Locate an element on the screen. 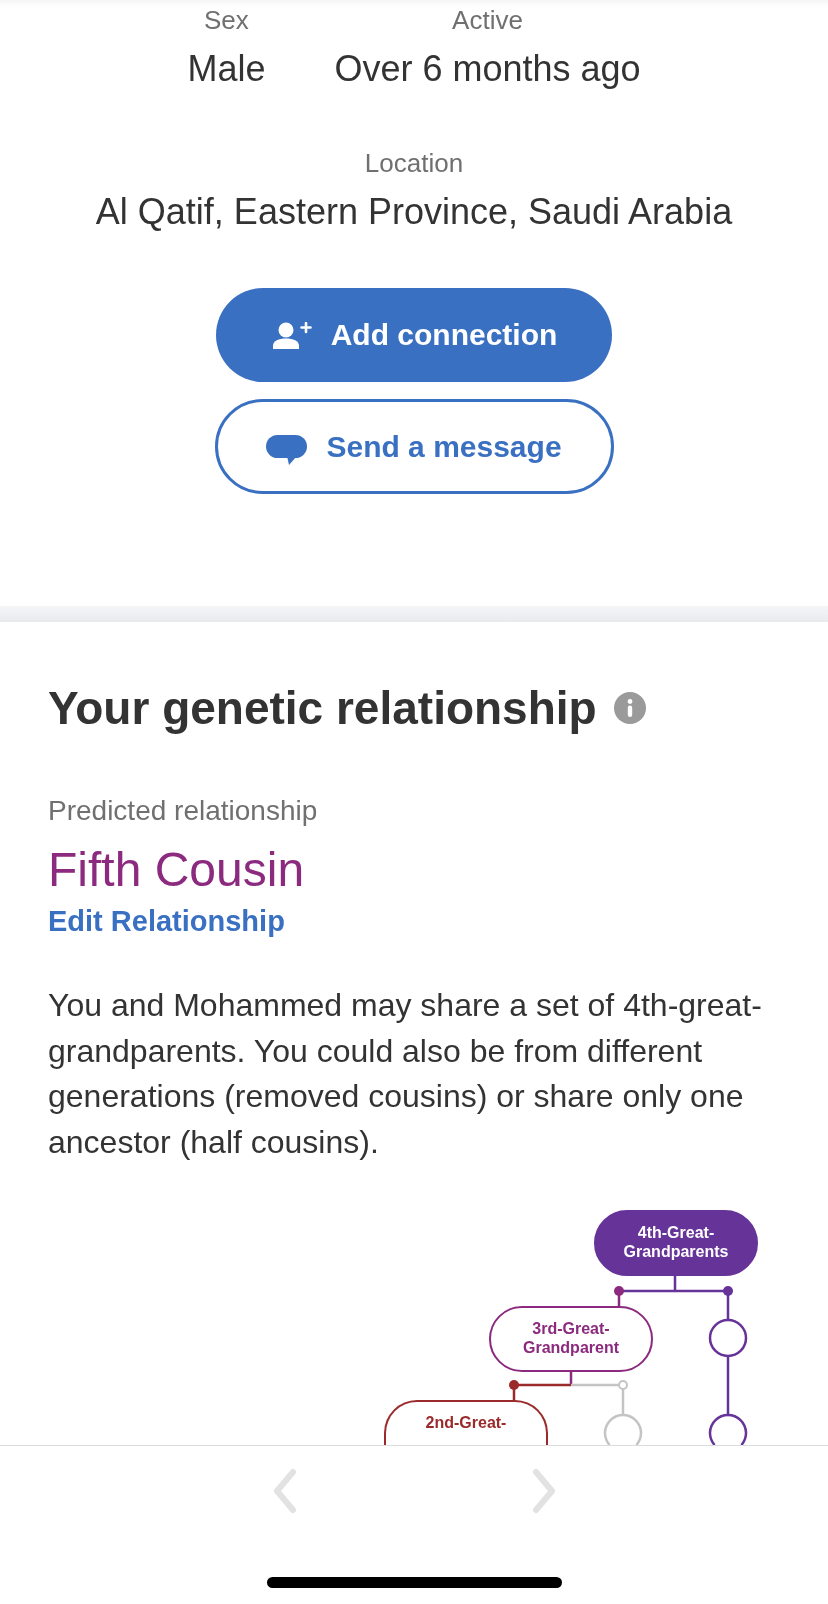 This screenshot has width=828, height=1604. chevron-right-icon is located at coordinates (543, 1491).